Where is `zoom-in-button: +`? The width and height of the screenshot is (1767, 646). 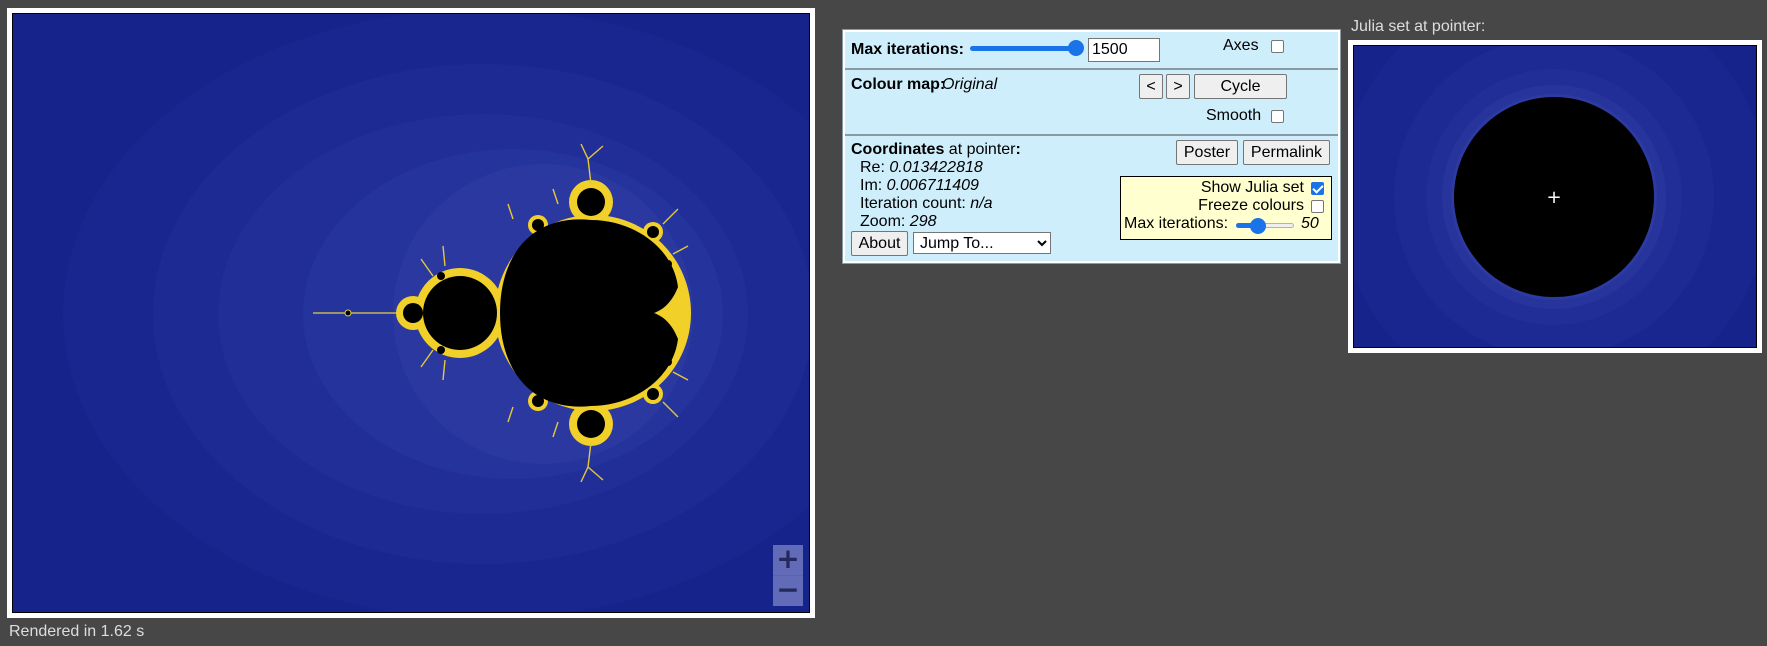
zoom-in-button: + is located at coordinates (788, 560).